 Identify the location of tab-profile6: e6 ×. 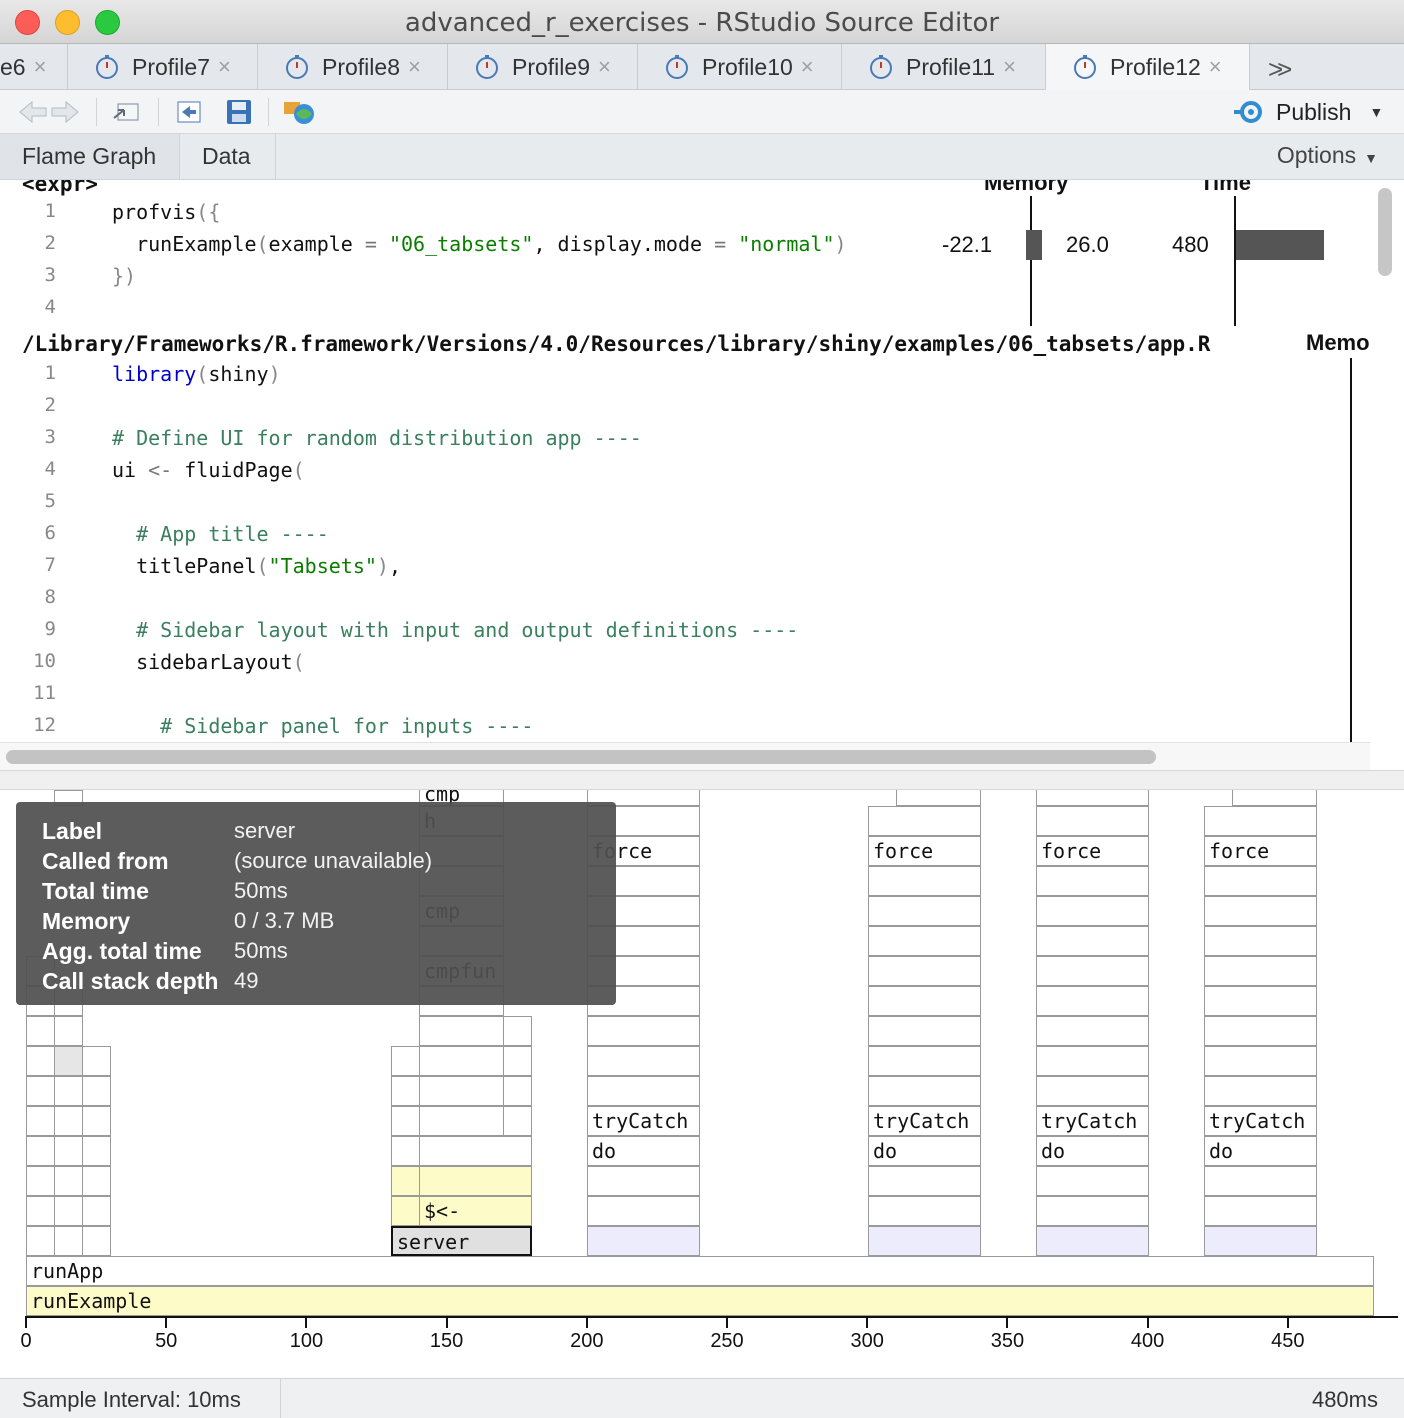
(34, 67).